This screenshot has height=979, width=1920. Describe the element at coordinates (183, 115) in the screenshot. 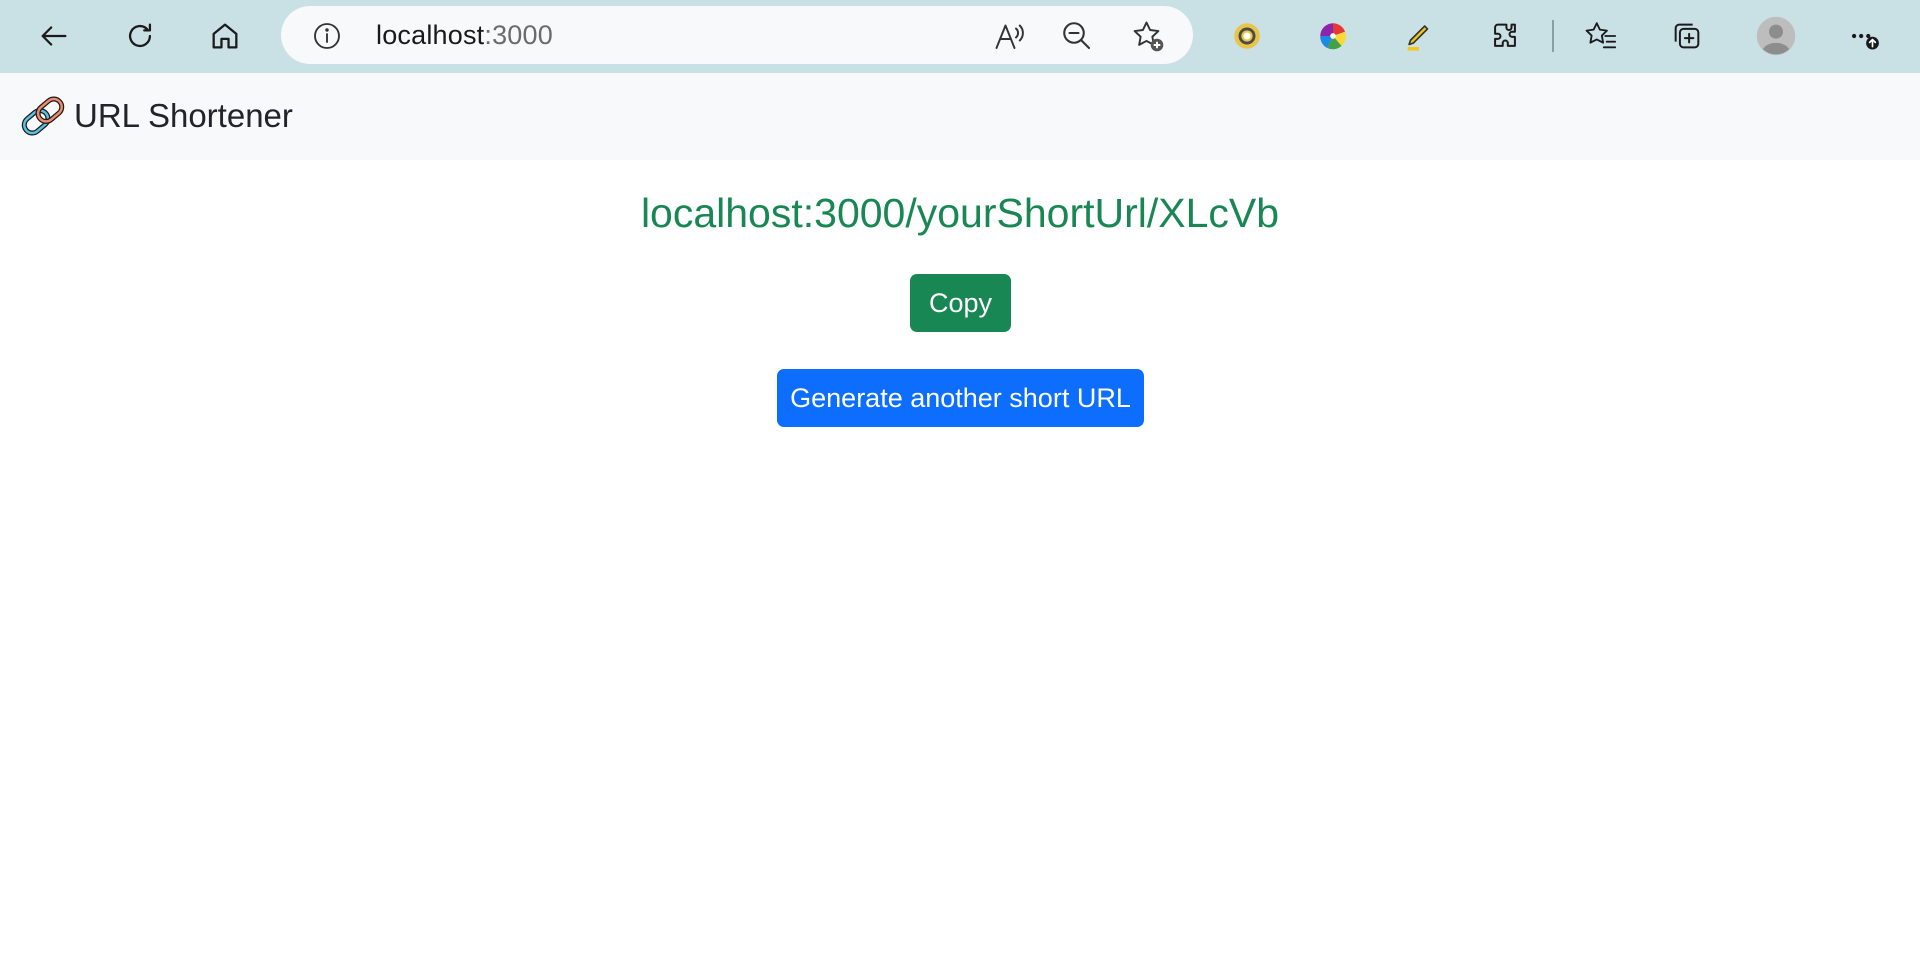

I see `navbar-brand-label: URL Shortener` at that location.